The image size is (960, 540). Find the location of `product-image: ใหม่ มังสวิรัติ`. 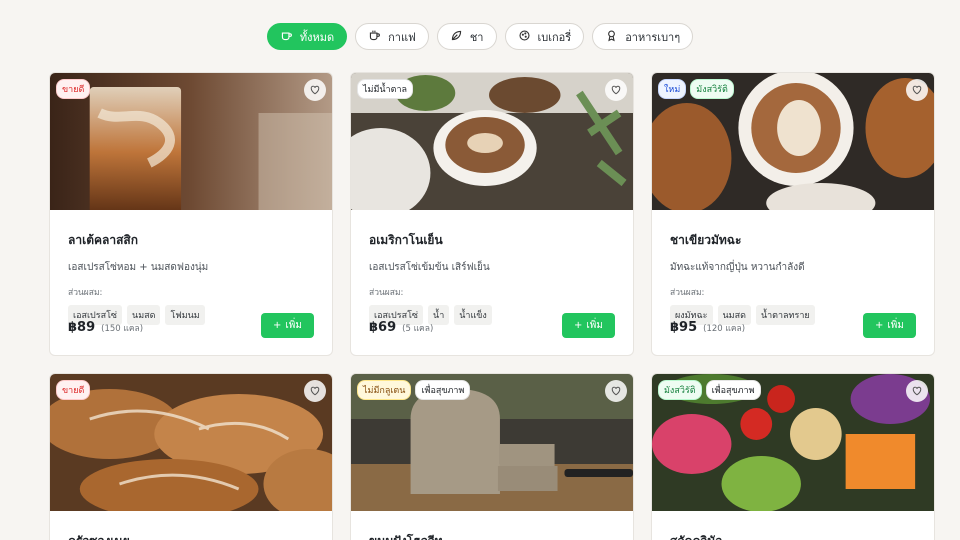

product-image: ใหม่ มังสวิรัติ is located at coordinates (793, 141).